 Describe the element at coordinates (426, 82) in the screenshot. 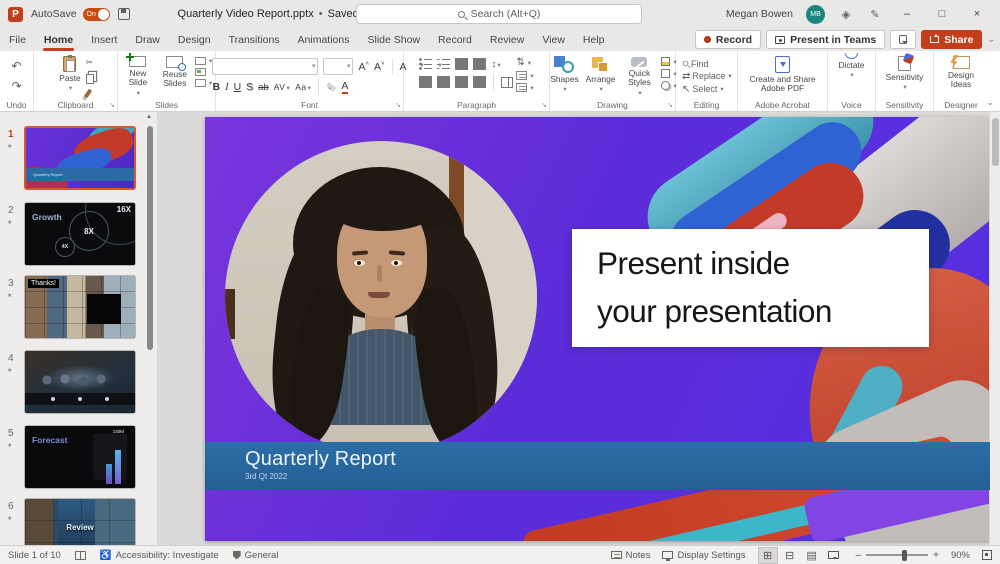

I see `align-left-icon` at that location.